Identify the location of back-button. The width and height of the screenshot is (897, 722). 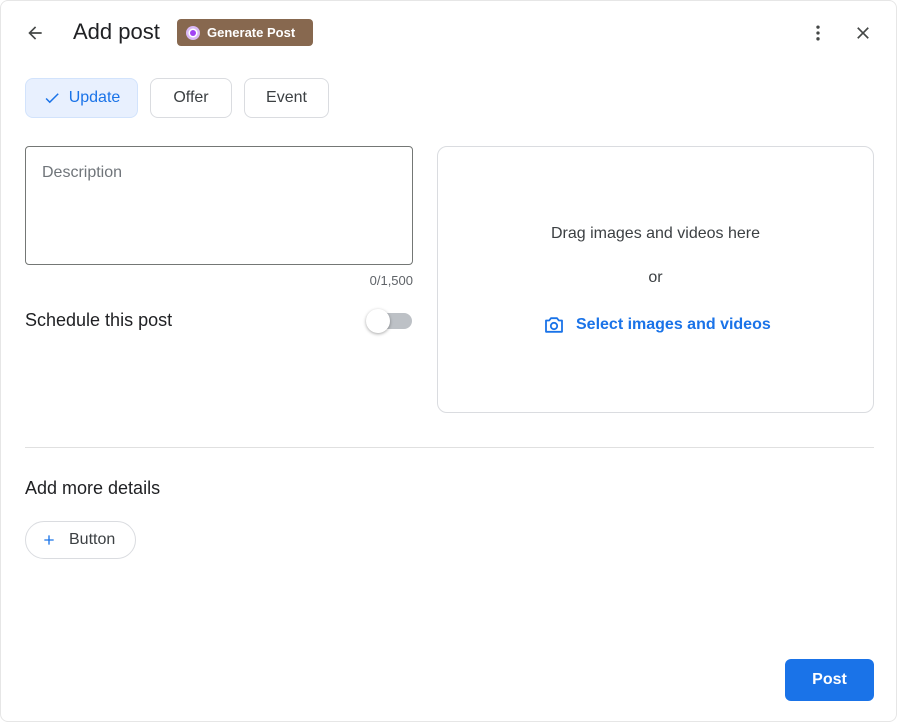
(35, 33).